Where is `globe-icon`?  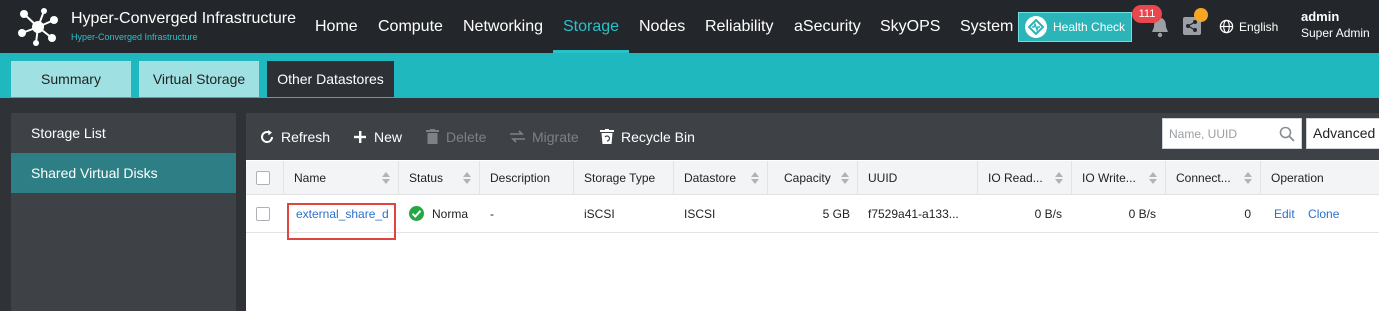 globe-icon is located at coordinates (1226, 26).